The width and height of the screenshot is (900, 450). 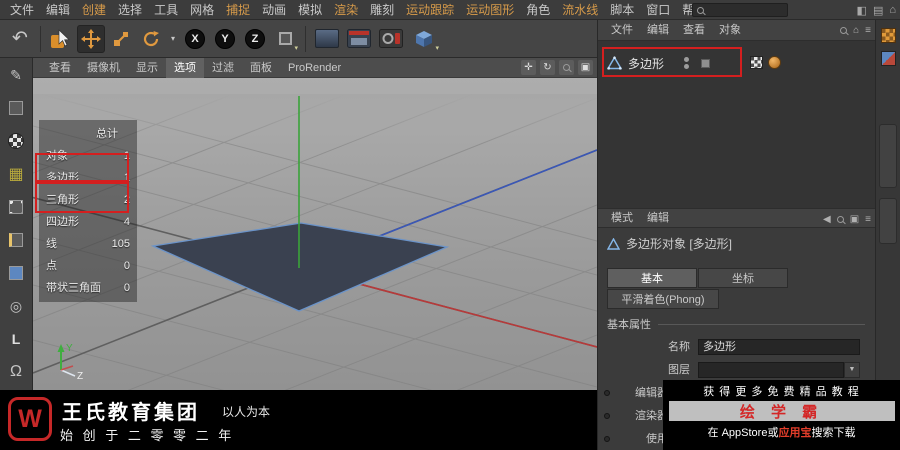 I want to click on viewport-statistics-hud: 总计 对象 1 多边形 1 三角形 2 四边形 4 线 105 点0 带状三角面 0, so click(x=88, y=211).